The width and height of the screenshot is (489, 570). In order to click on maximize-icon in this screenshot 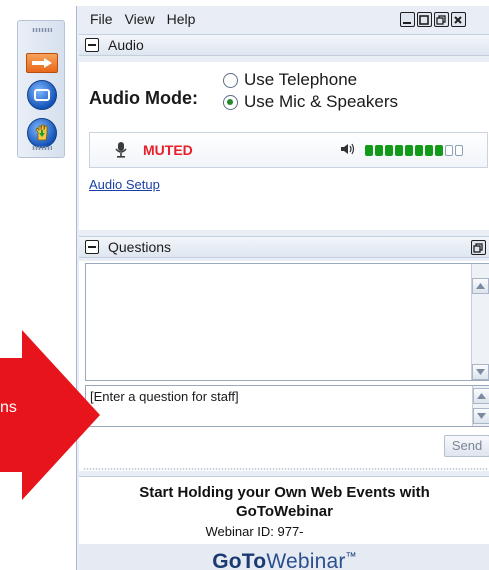, I will do `click(424, 20)`.